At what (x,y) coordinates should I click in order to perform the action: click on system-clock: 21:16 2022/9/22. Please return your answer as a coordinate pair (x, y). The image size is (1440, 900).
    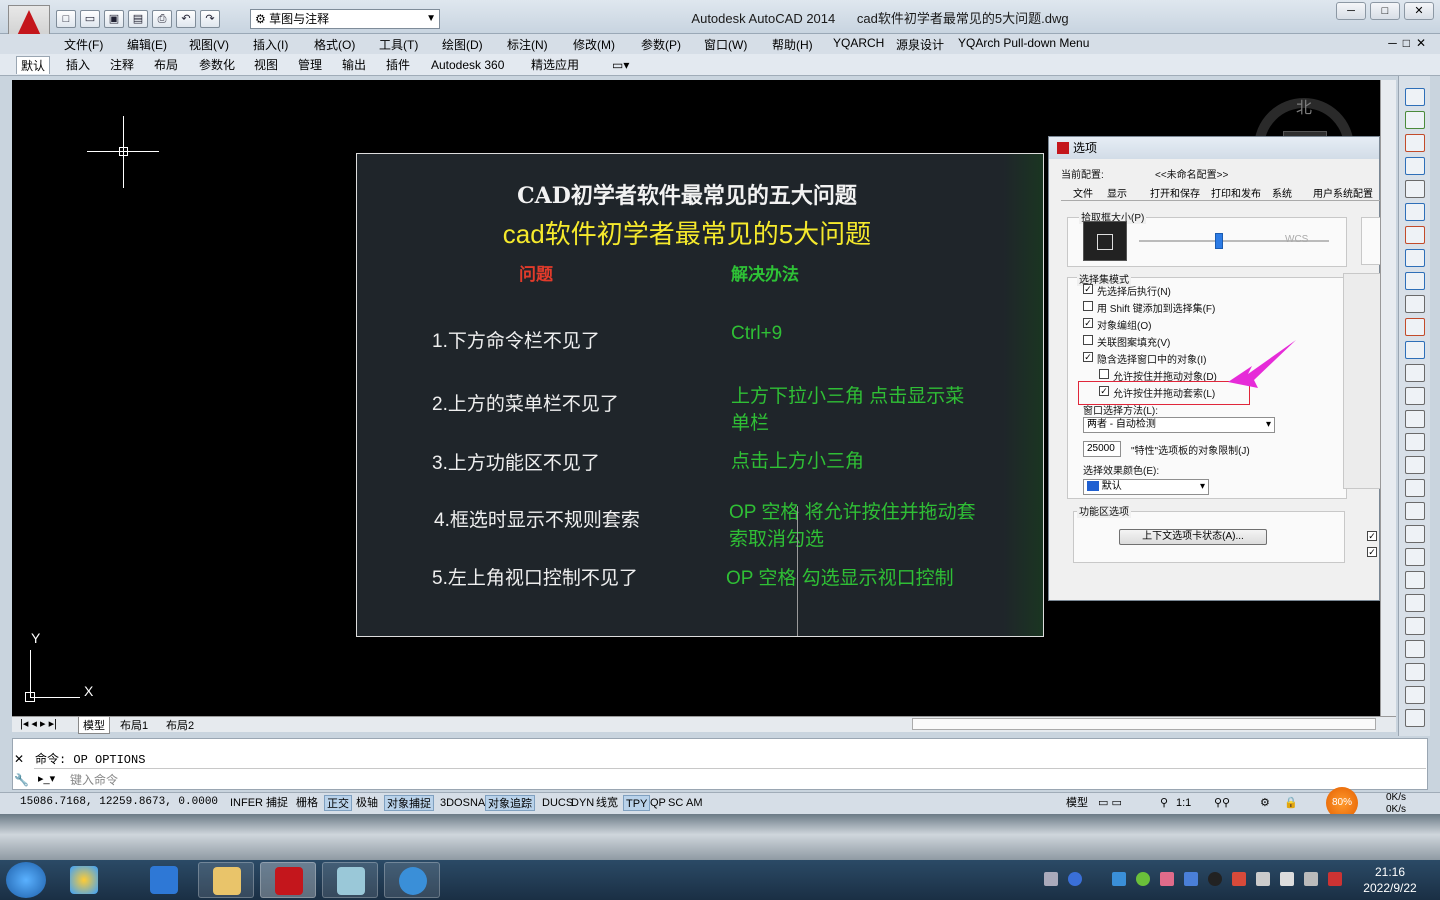
    Looking at the image, I should click on (1390, 880).